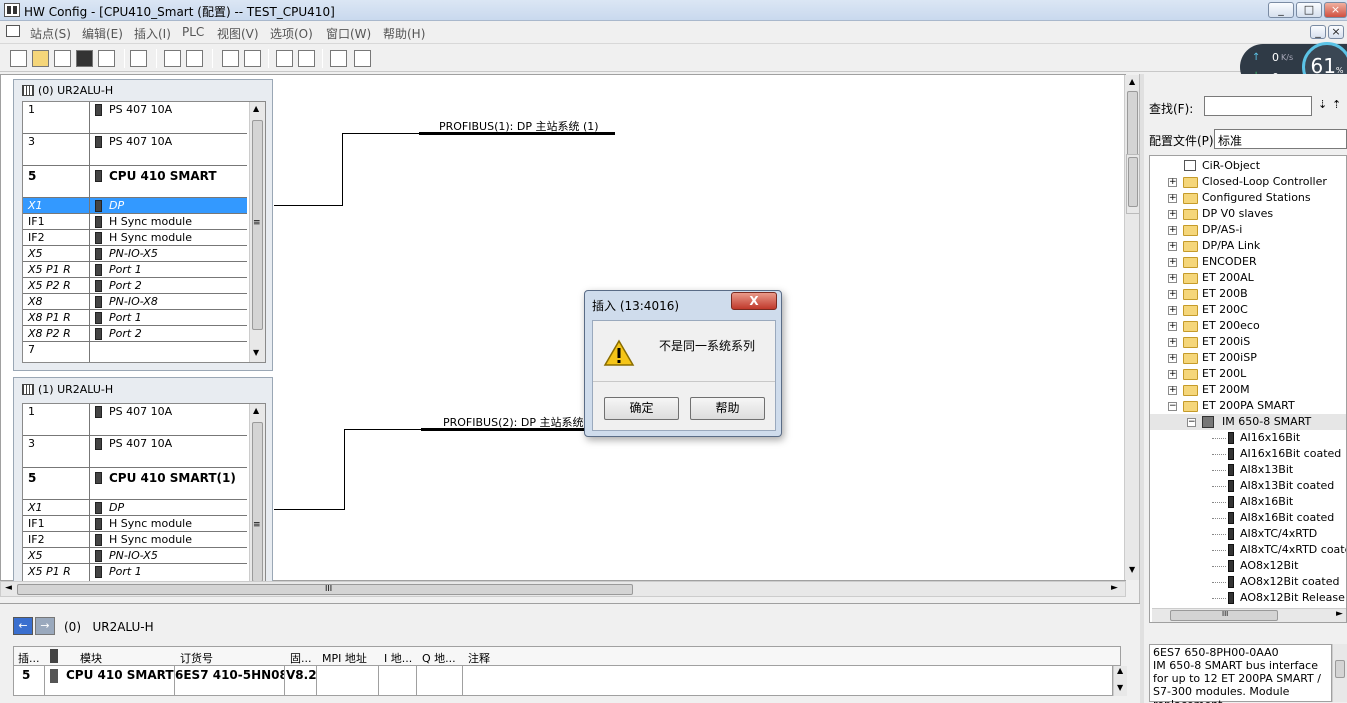 The image size is (1347, 703). Describe the element at coordinates (306, 58) in the screenshot. I see `window-icon` at that location.